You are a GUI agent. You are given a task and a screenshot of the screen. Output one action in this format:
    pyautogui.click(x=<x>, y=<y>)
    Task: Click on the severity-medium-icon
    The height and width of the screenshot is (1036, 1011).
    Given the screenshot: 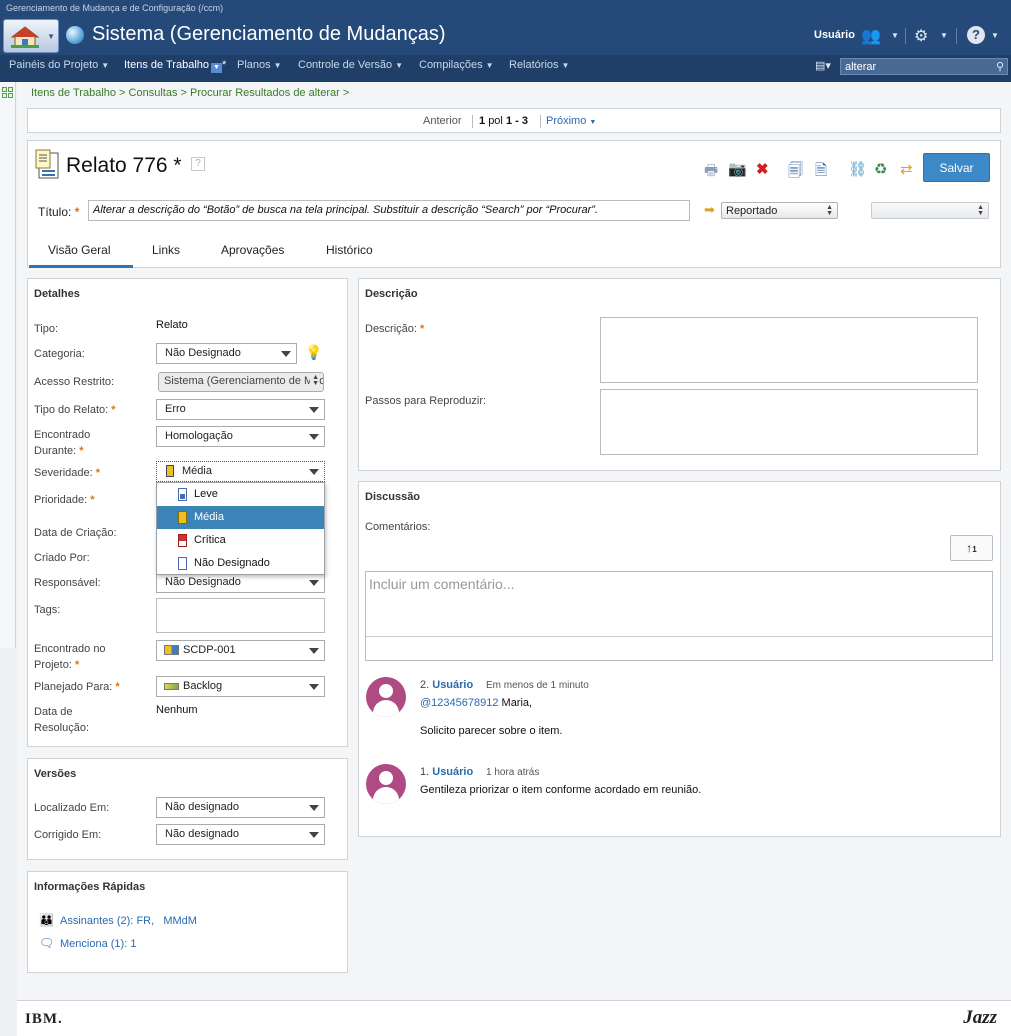 What is the action you would take?
    pyautogui.click(x=182, y=517)
    